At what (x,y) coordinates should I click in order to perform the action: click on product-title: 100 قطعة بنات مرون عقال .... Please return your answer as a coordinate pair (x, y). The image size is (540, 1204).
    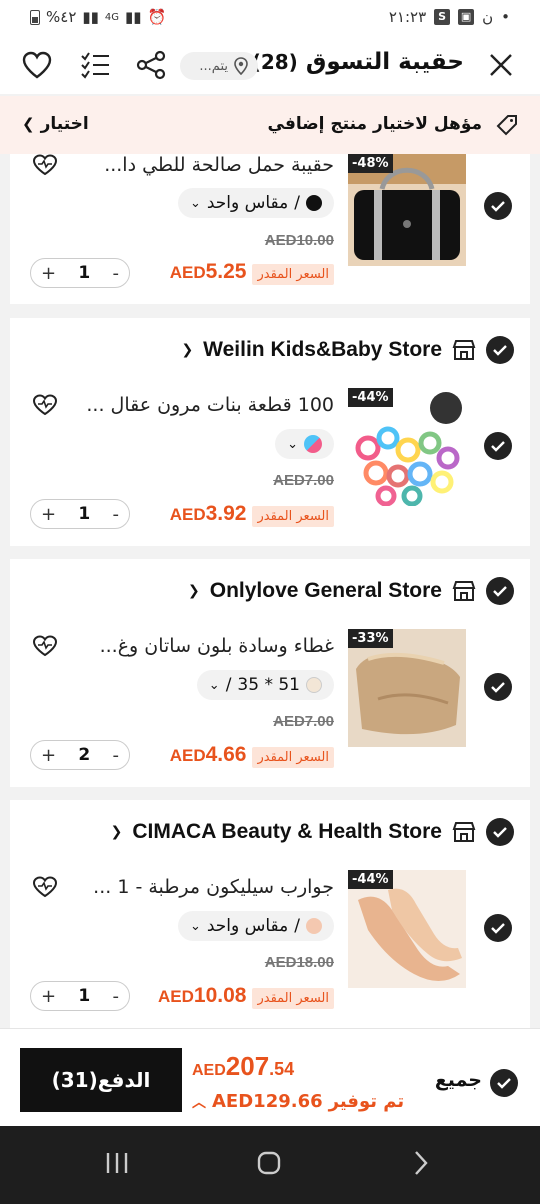
    Looking at the image, I should click on (194, 405).